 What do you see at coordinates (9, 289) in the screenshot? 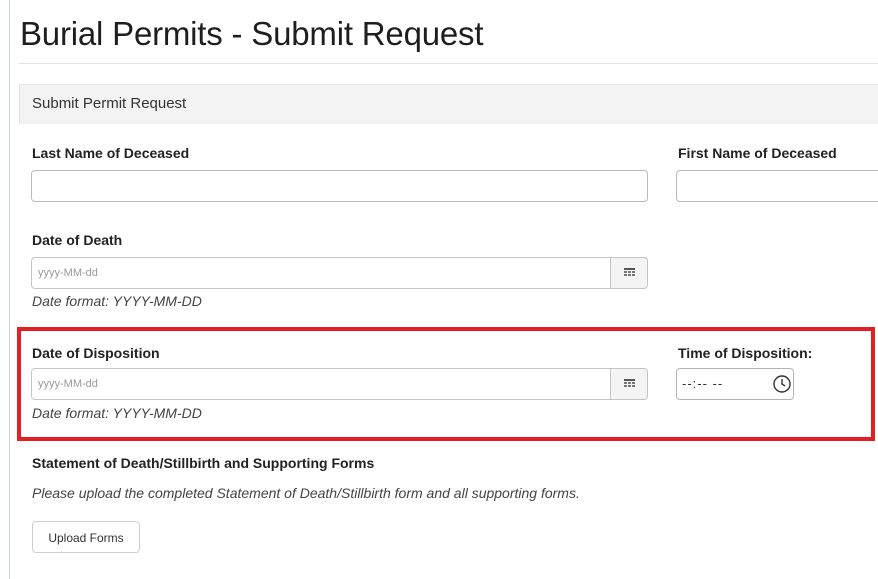
I see `page-left-border` at bounding box center [9, 289].